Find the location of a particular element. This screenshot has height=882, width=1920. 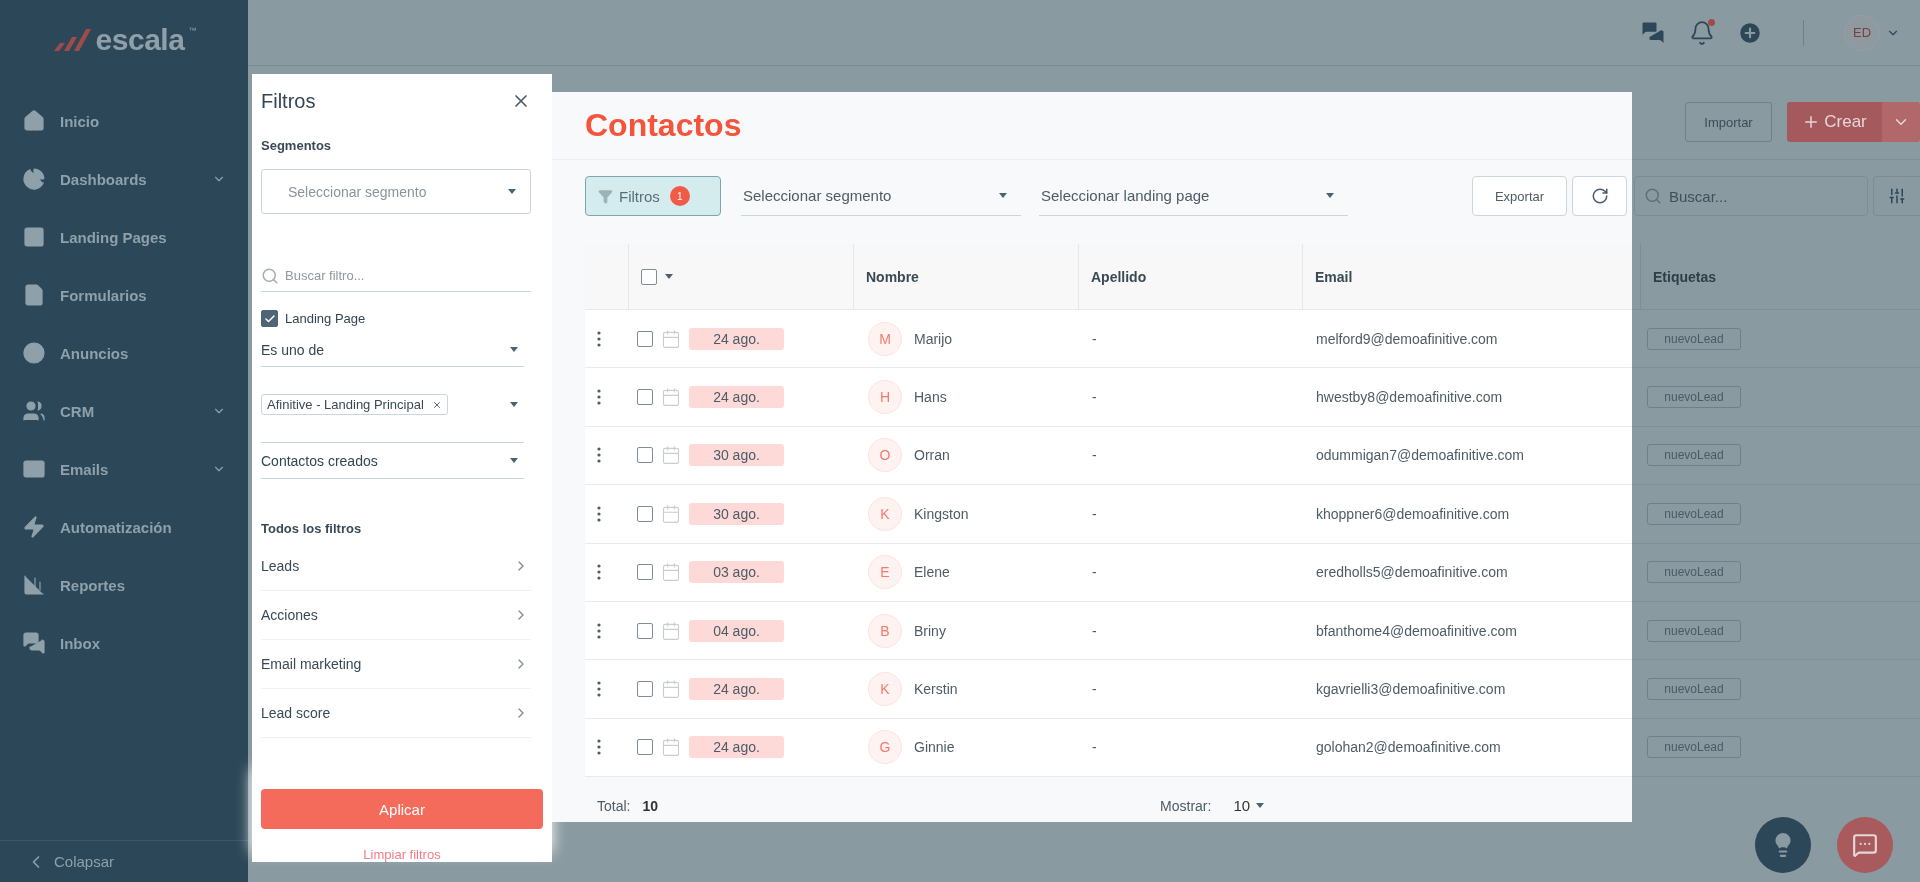

remove-icon is located at coordinates (436, 404).